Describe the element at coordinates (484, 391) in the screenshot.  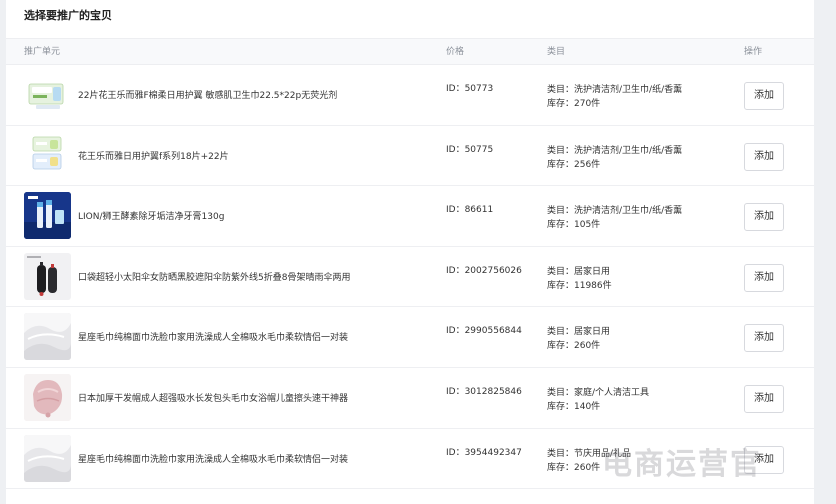
I see `product-id: ID：3012825846` at that location.